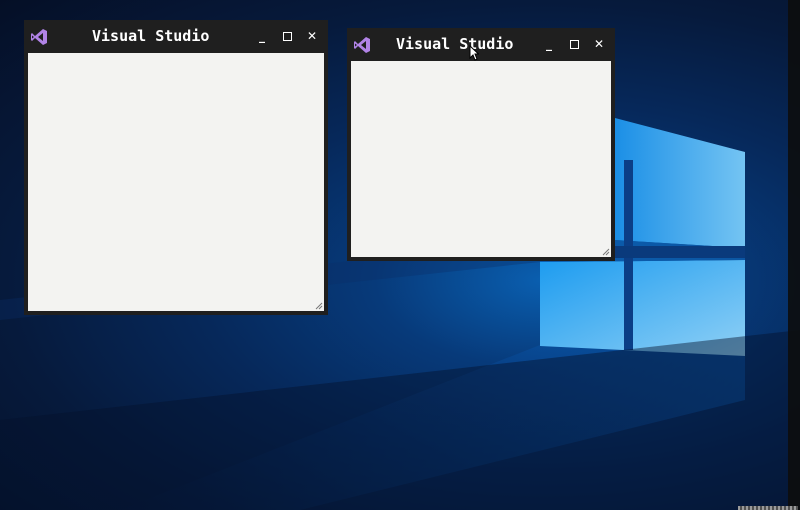 This screenshot has width=800, height=510. What do you see at coordinates (474, 53) in the screenshot?
I see `mouse-cursor-icon` at bounding box center [474, 53].